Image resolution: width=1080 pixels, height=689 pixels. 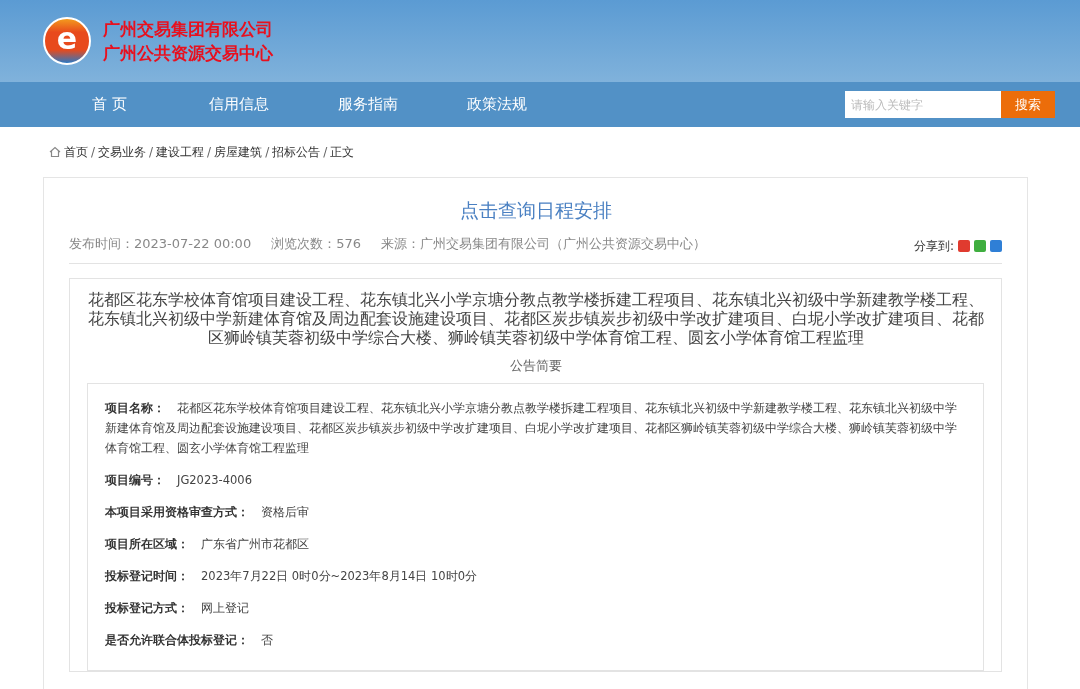 What do you see at coordinates (122, 152) in the screenshot?
I see `breadcrumb-link: 交易业务` at bounding box center [122, 152].